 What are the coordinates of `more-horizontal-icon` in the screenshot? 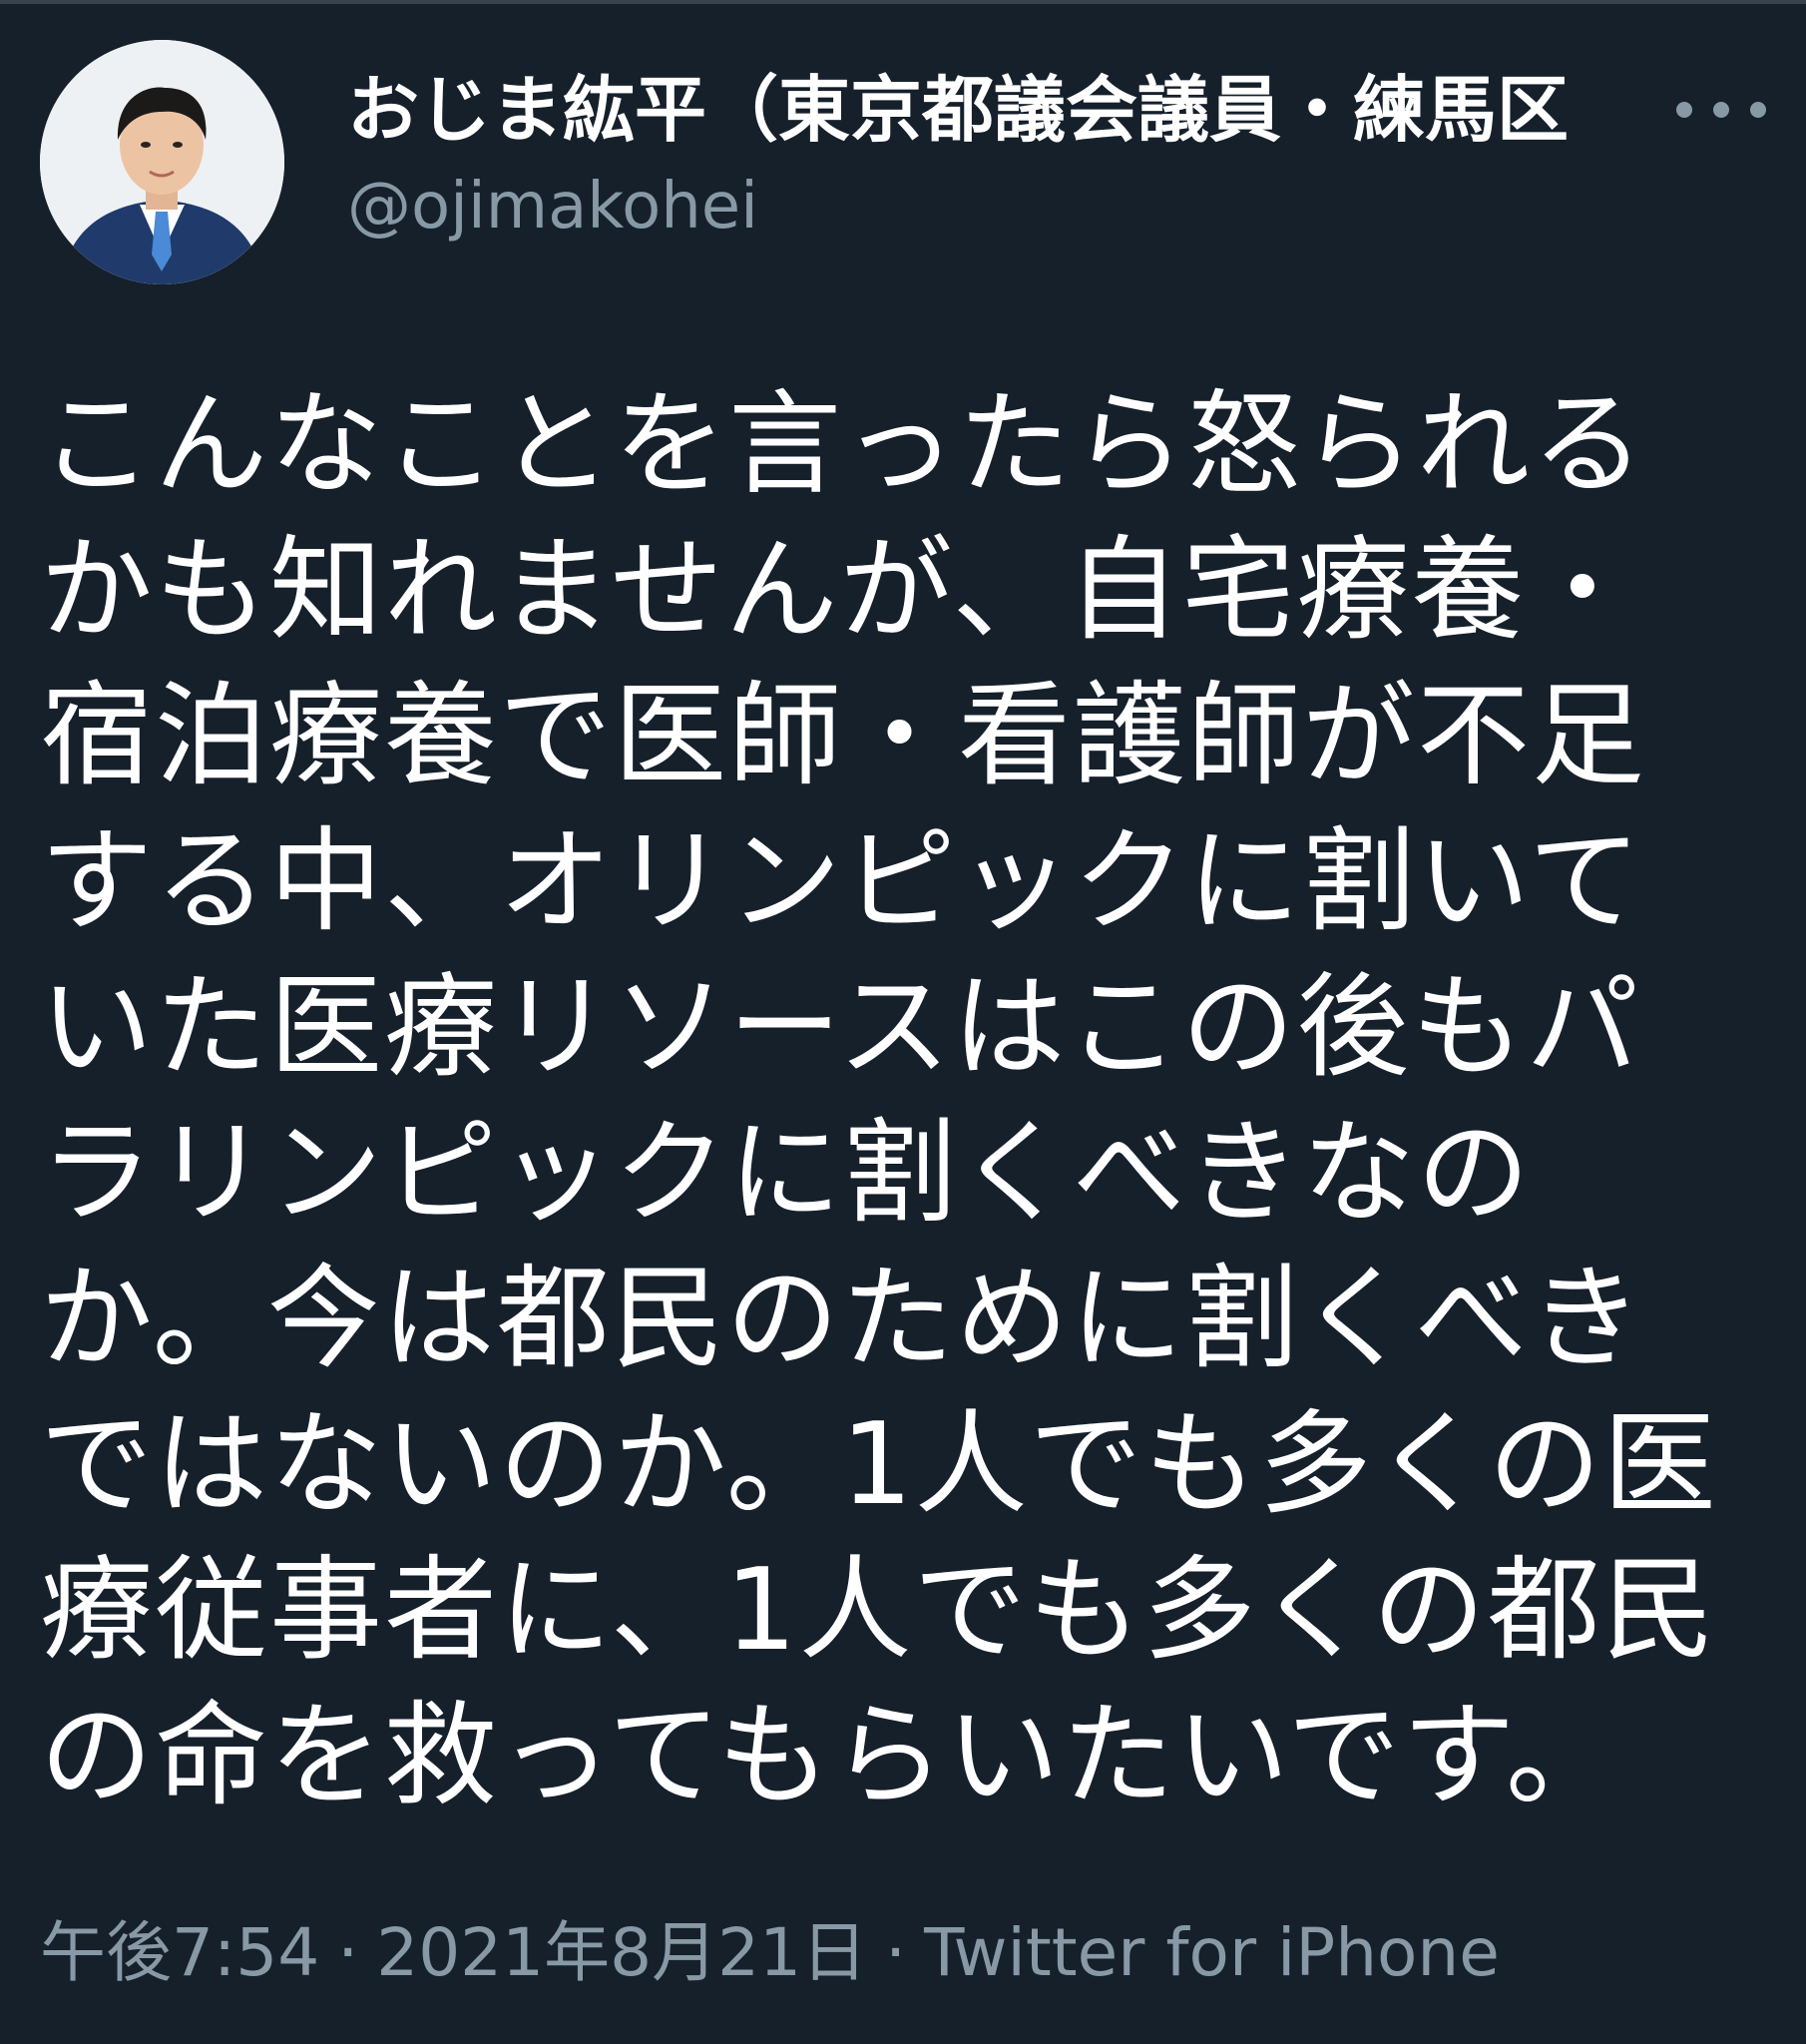 It's located at (1684, 110).